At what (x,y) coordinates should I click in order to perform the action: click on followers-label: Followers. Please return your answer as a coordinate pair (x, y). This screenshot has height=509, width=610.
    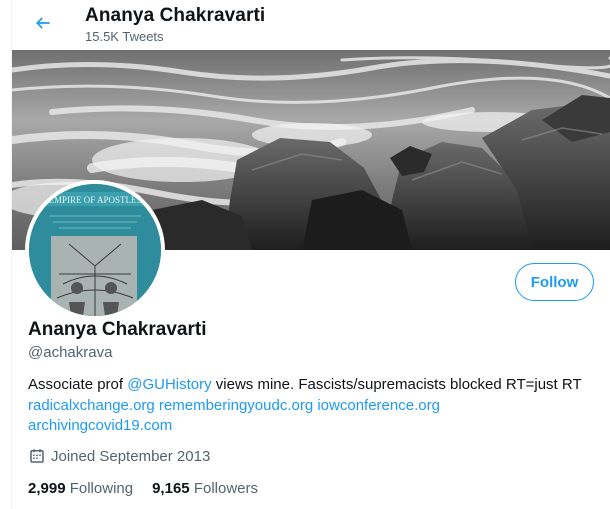
    Looking at the image, I should click on (225, 488).